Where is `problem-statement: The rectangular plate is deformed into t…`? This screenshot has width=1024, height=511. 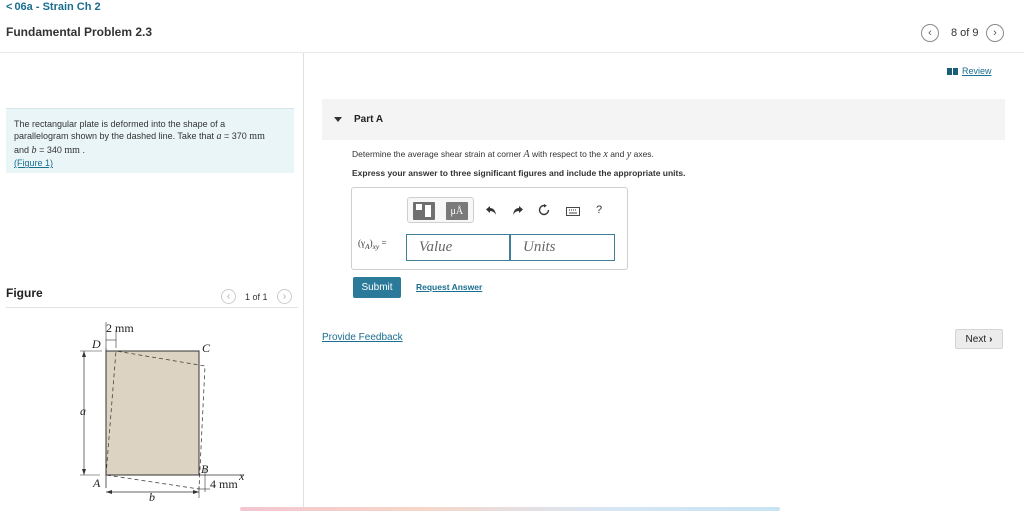
problem-statement: The rectangular plate is deformed into t… is located at coordinates (150, 140).